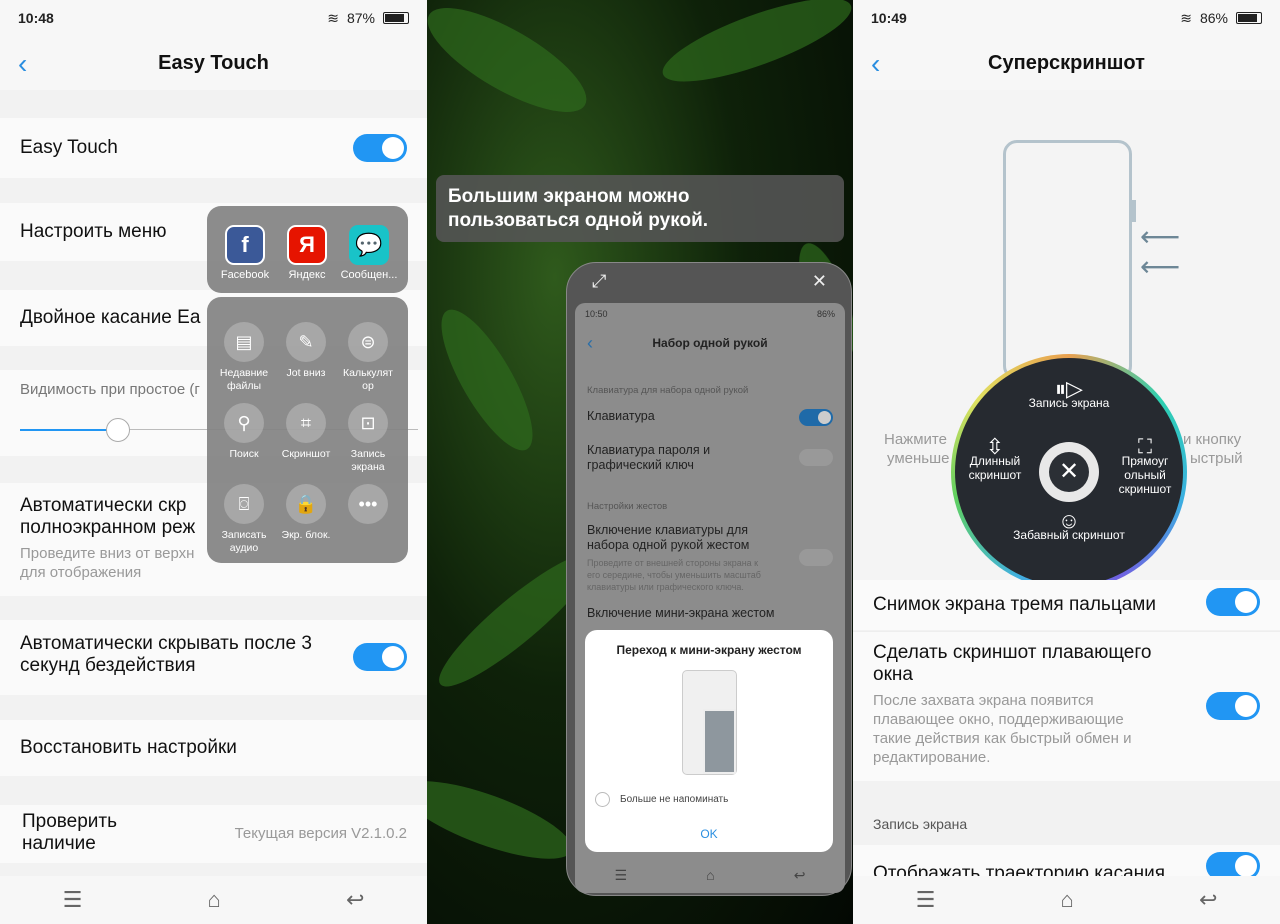  What do you see at coordinates (596, 314) in the screenshot?
I see `status-time: 10:50` at bounding box center [596, 314].